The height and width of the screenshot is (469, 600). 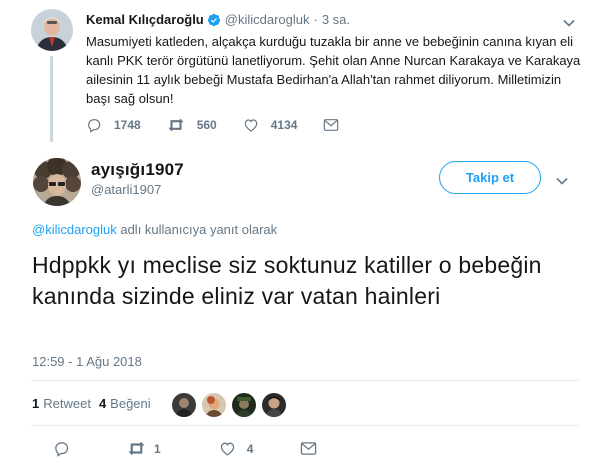 I want to click on liker-avatars, so click(x=232, y=405).